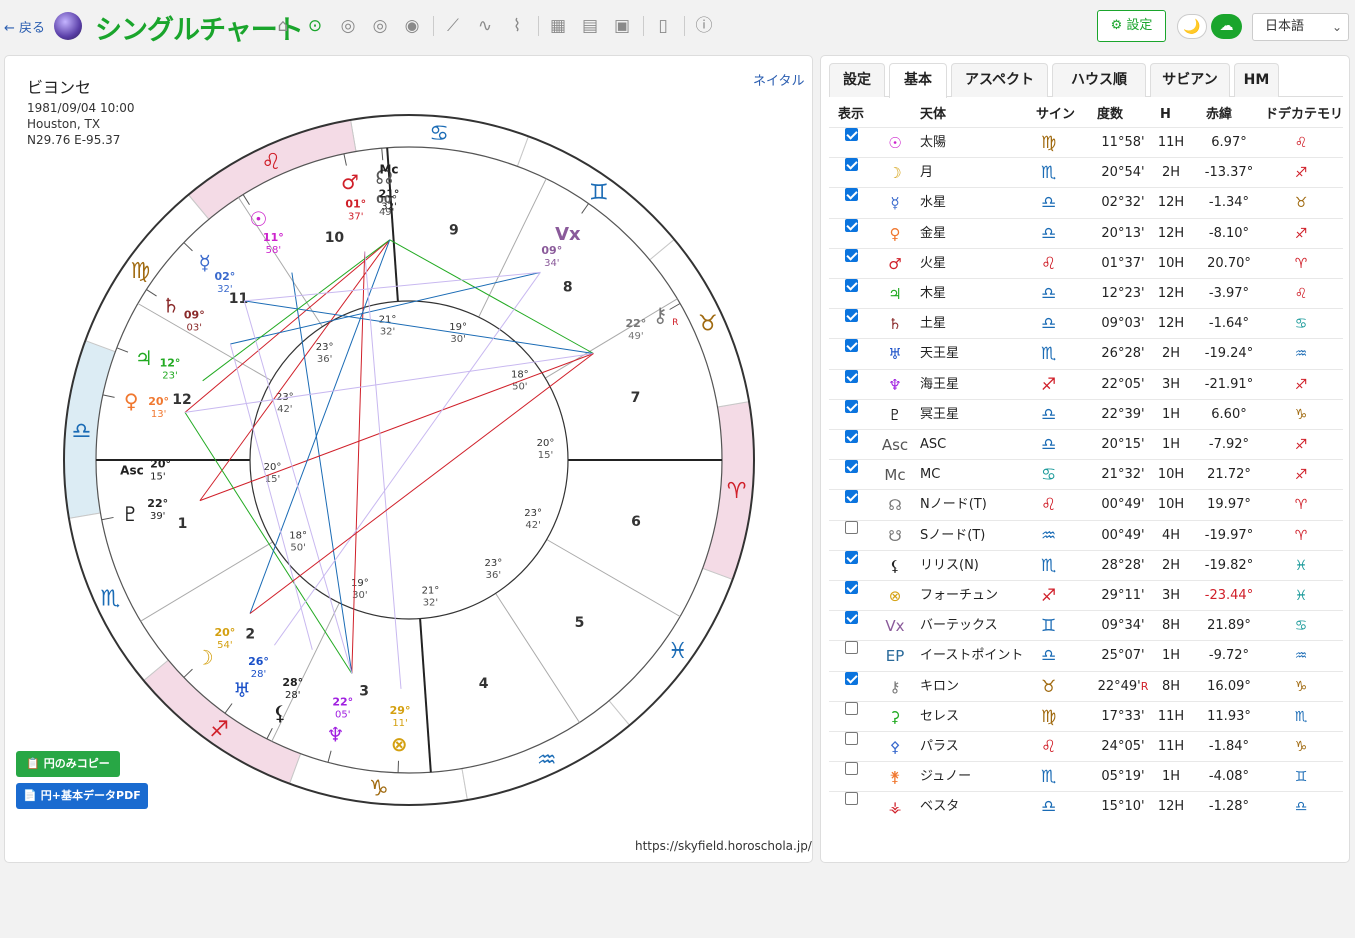 The height and width of the screenshot is (938, 1355). Describe the element at coordinates (1086, 625) in the screenshot. I see `table-row: Vx バーテックス ♊ 09°34' 8H 21.89° ♋` at that location.